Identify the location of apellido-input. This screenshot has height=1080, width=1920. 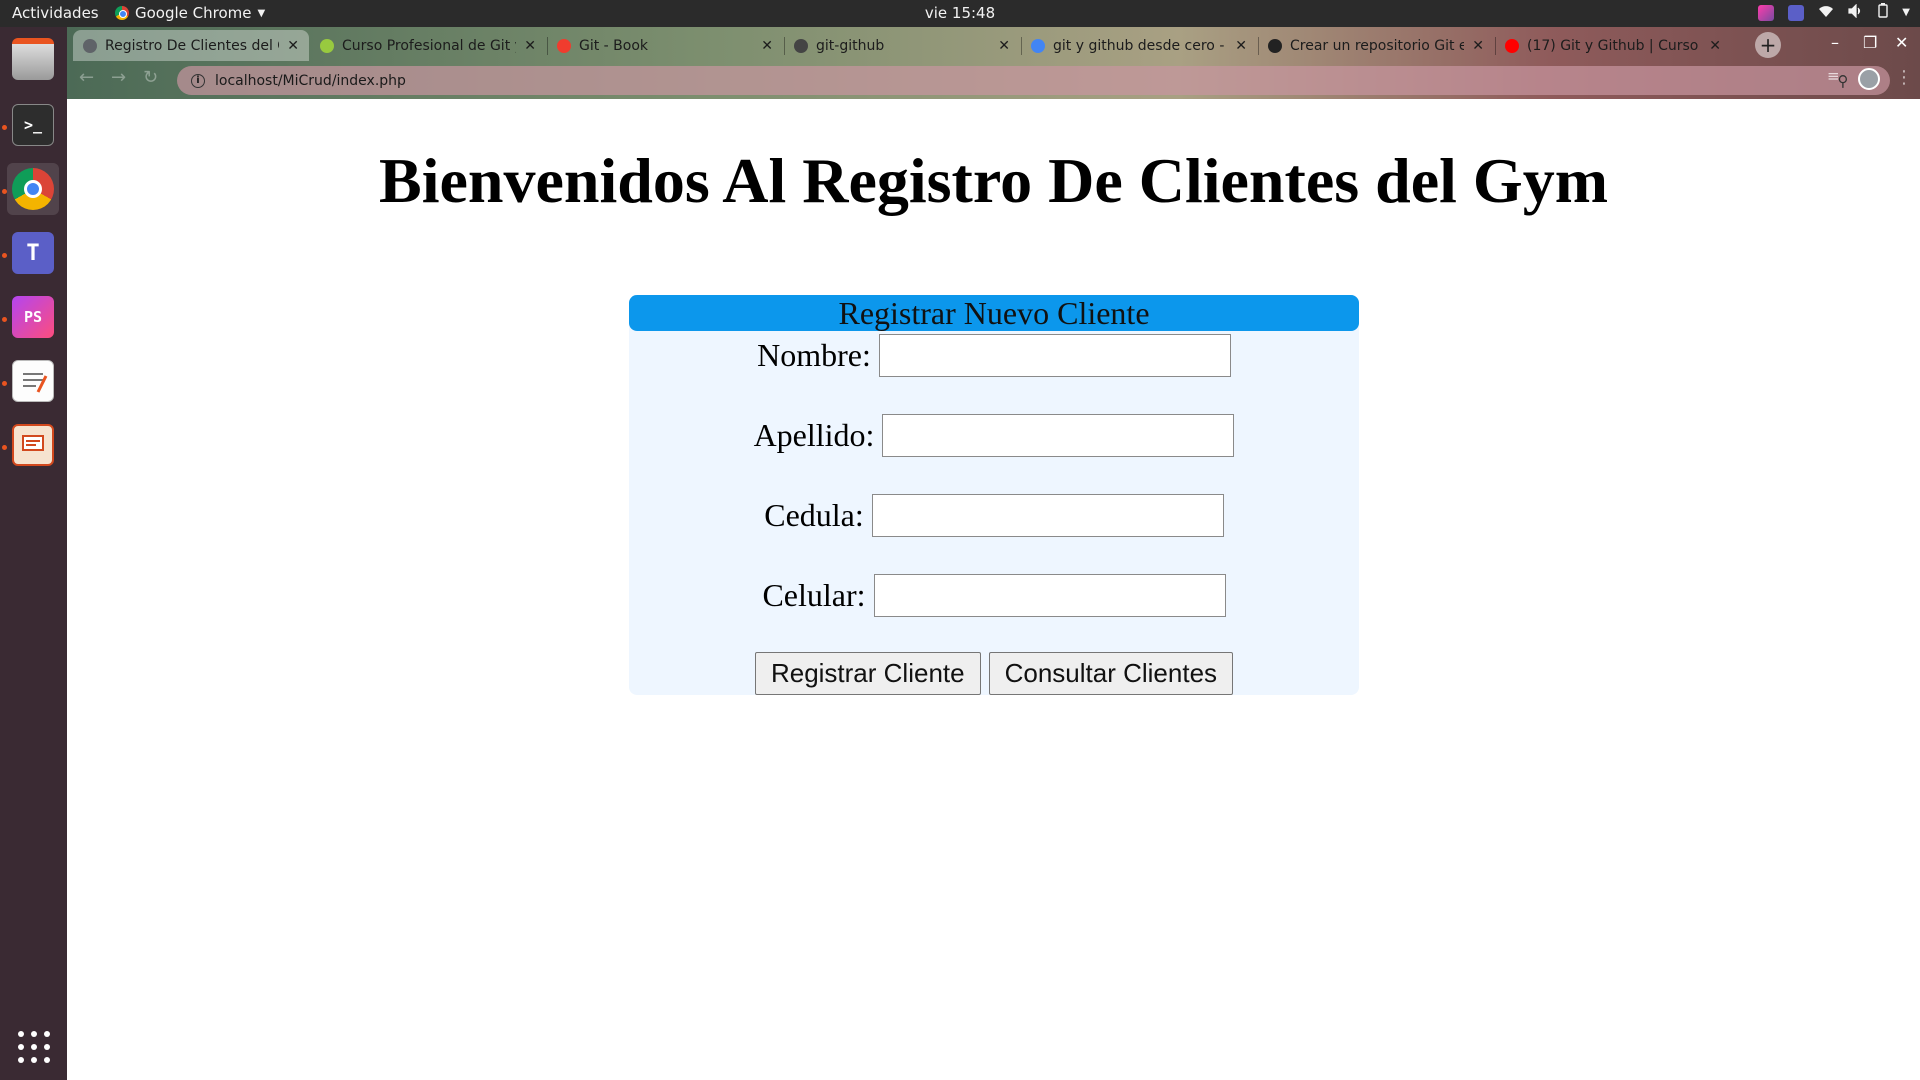
(1058, 435).